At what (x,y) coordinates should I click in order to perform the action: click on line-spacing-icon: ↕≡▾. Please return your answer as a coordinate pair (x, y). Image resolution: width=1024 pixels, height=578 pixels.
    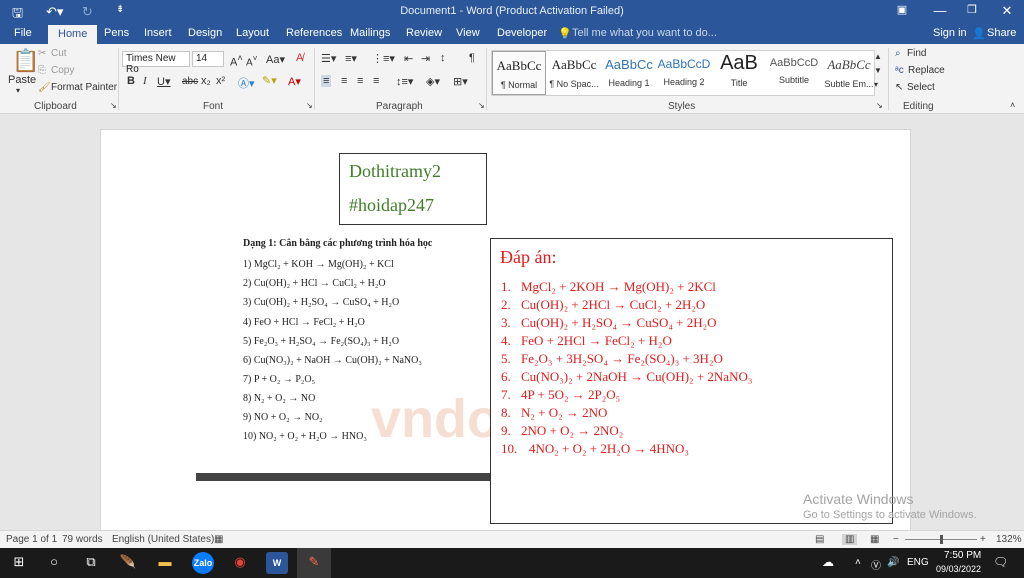
    Looking at the image, I should click on (404, 81).